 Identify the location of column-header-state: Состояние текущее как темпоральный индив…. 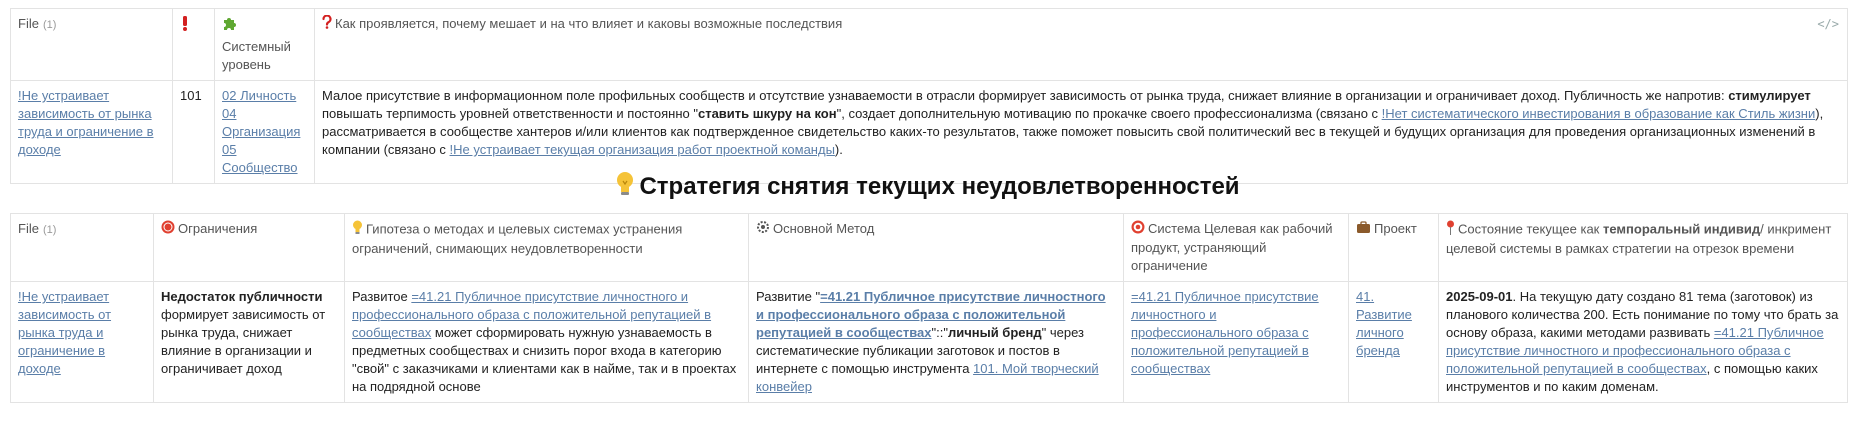
(1643, 247).